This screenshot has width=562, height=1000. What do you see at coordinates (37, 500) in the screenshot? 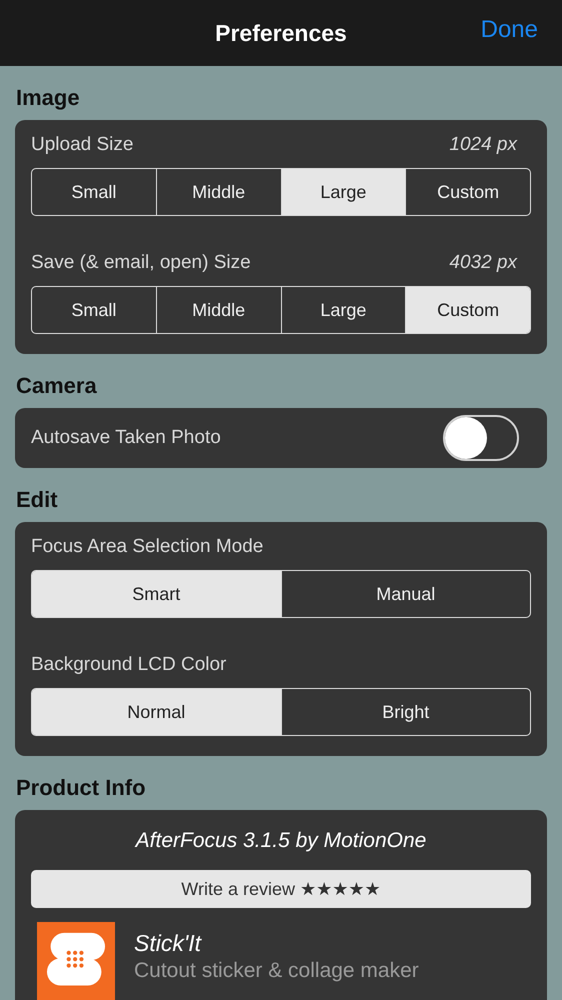
I see `section-header: Edit` at bounding box center [37, 500].